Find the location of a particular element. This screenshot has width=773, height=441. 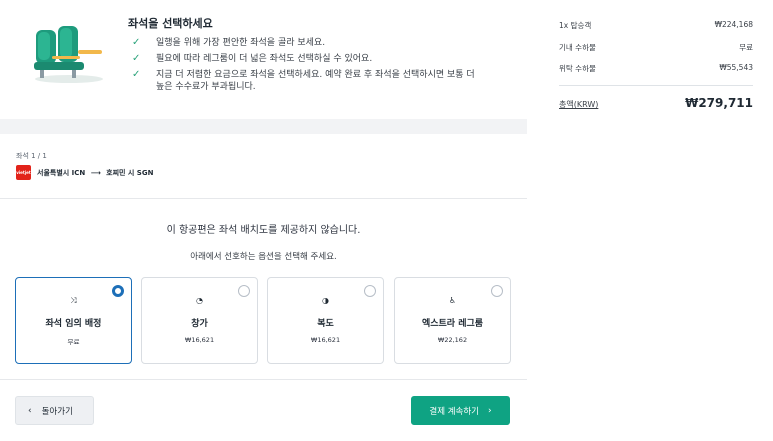

seat-option-random: ⤨ 좌석 임의 배정 무료 is located at coordinates (73, 320).